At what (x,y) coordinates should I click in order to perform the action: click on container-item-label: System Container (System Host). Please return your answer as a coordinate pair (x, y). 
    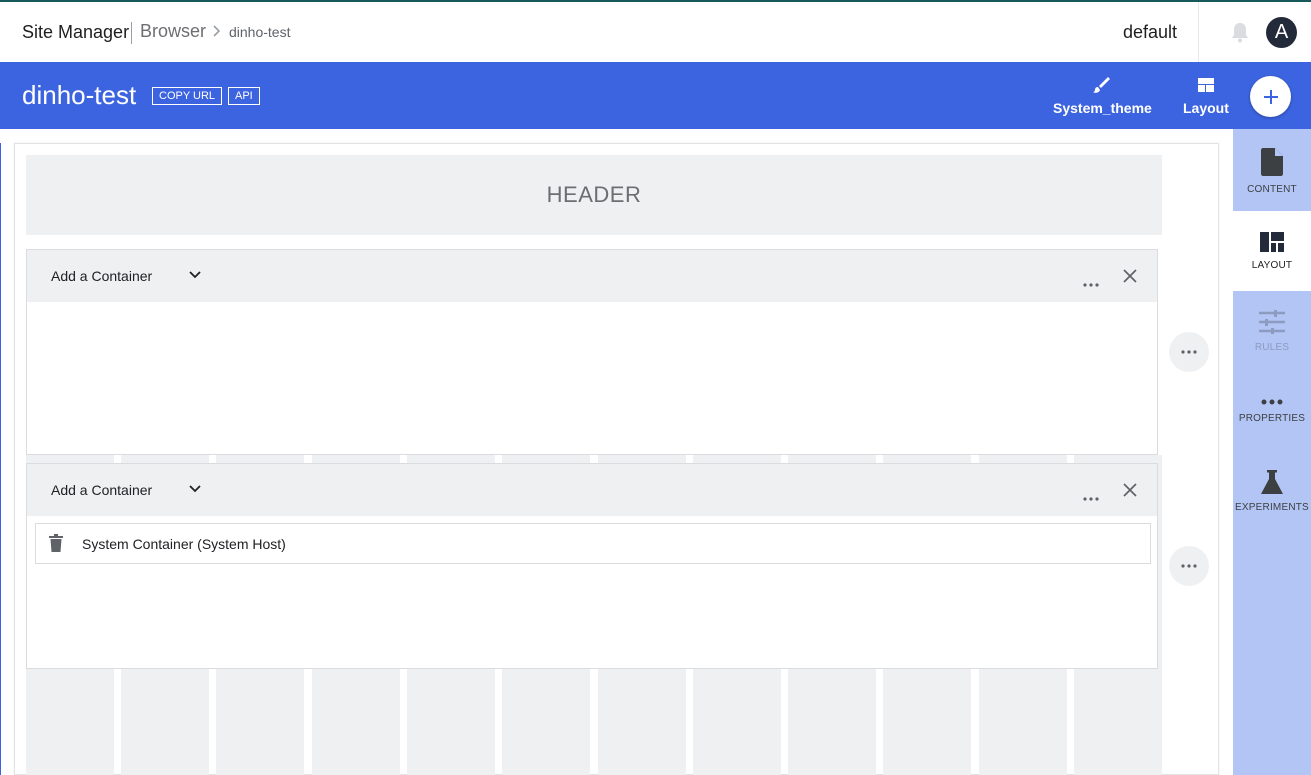
    Looking at the image, I should click on (184, 544).